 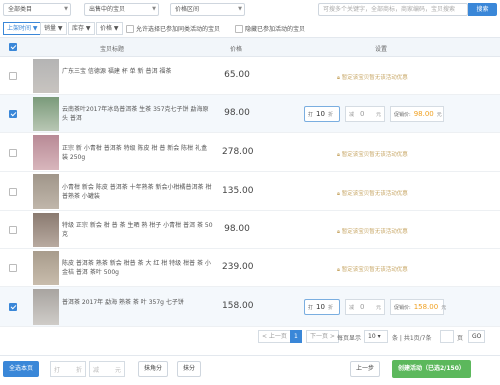 What do you see at coordinates (138, 307) in the screenshot?
I see `product-title: 普洱茶 2017年 勐海 熟茶 茶 叶 357g 七子饼` at bounding box center [138, 307].